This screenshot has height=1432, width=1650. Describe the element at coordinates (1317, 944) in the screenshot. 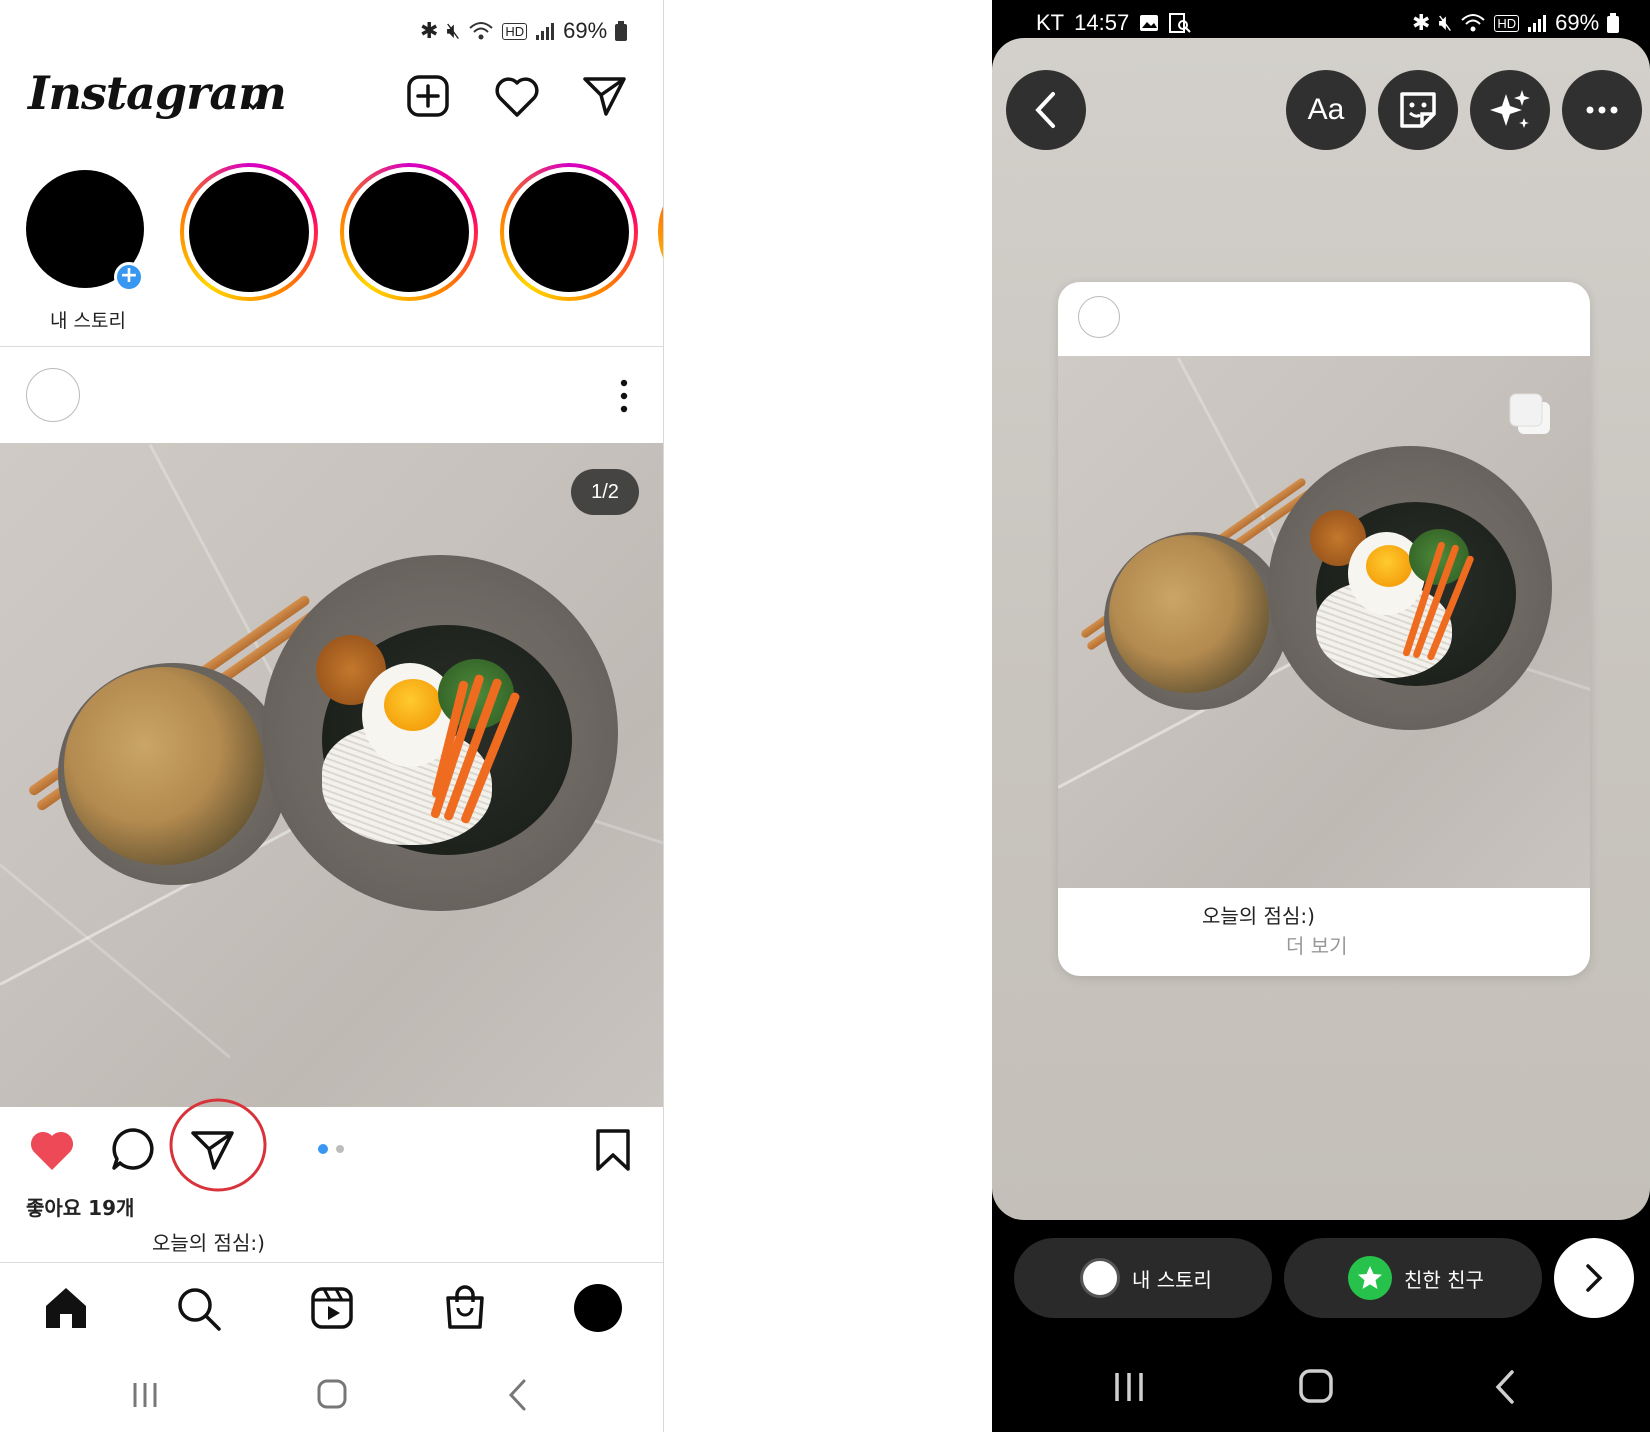

I see `see-more-link: 더 보기` at that location.